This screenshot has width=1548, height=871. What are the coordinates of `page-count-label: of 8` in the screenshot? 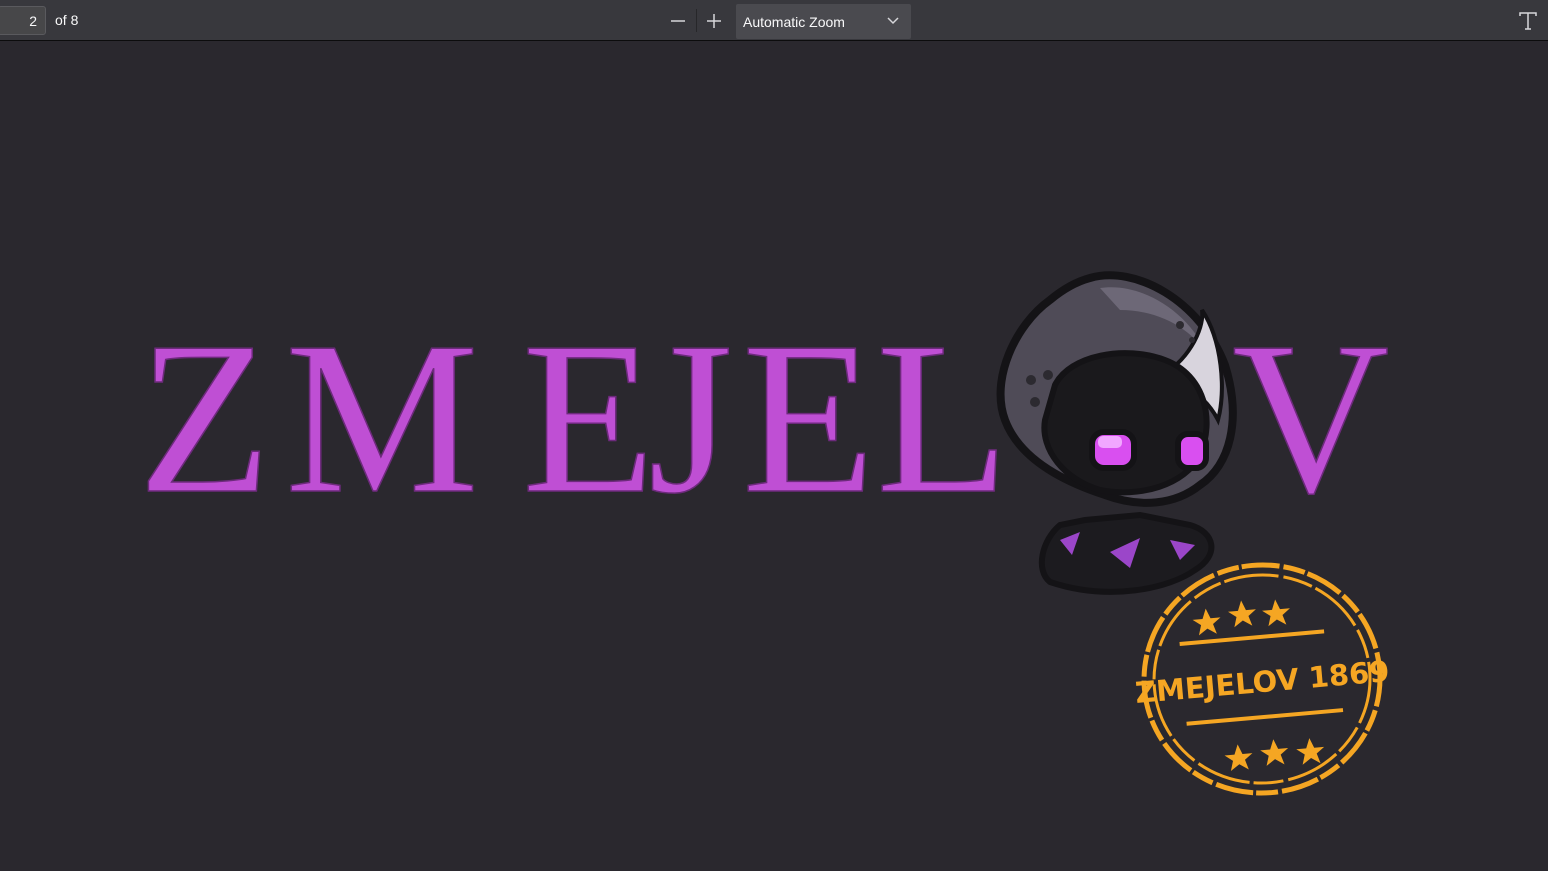 It's located at (67, 20).